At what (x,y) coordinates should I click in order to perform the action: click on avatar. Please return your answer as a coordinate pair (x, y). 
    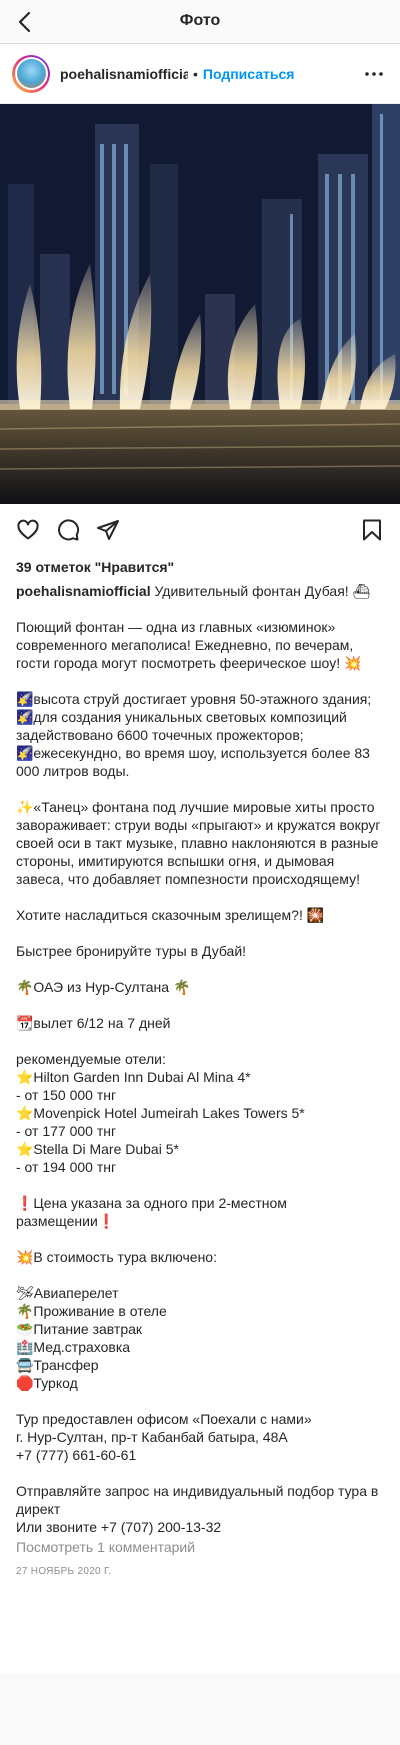
    Looking at the image, I should click on (31, 73).